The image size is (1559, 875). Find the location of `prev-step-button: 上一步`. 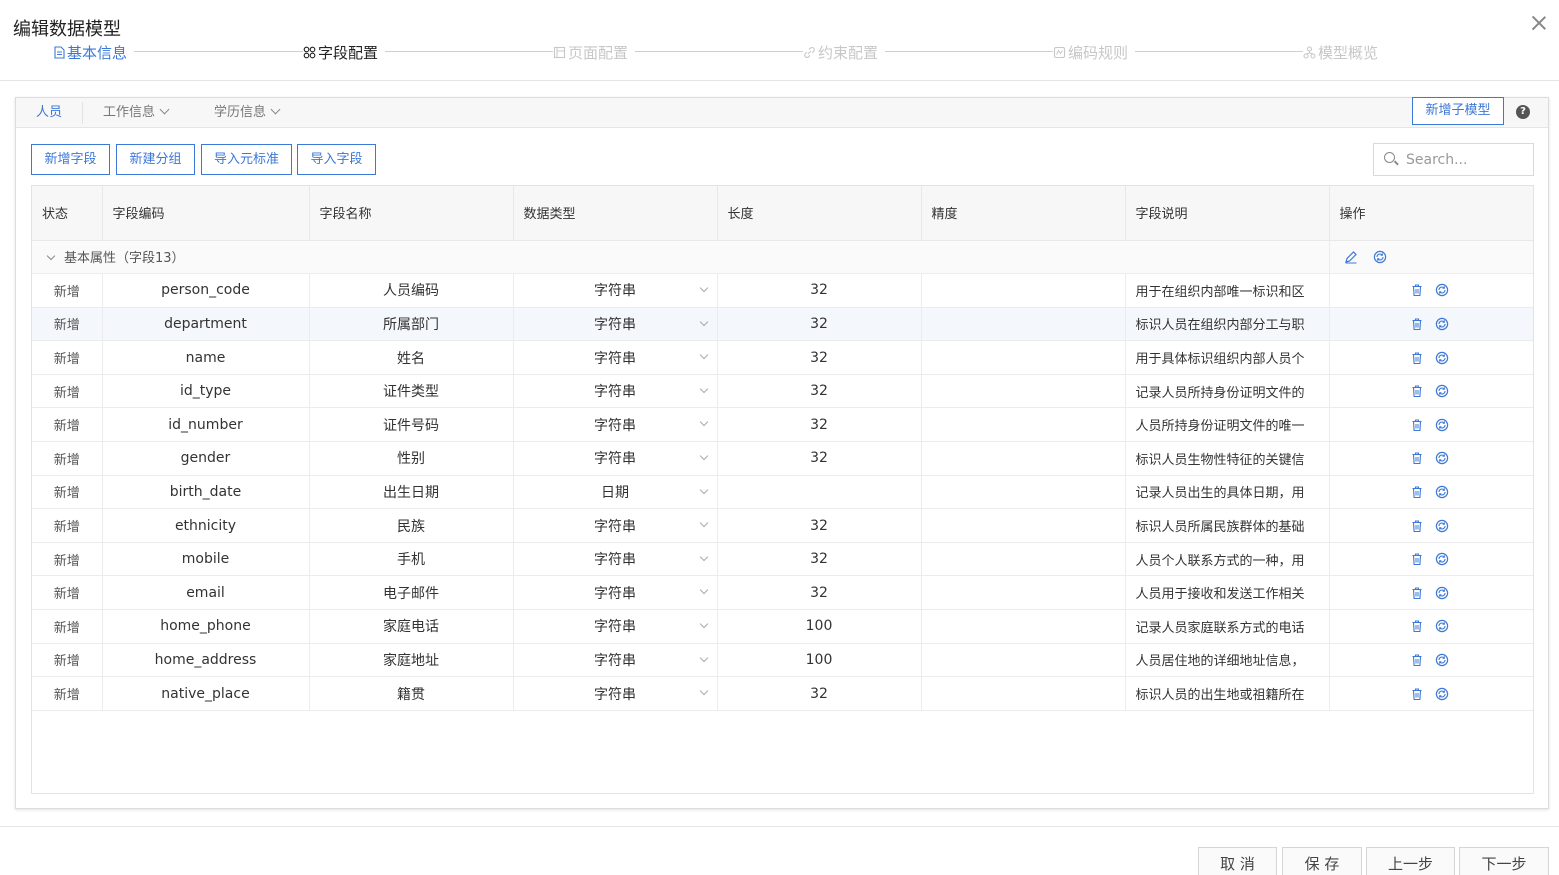

prev-step-button: 上一步 is located at coordinates (1410, 861).